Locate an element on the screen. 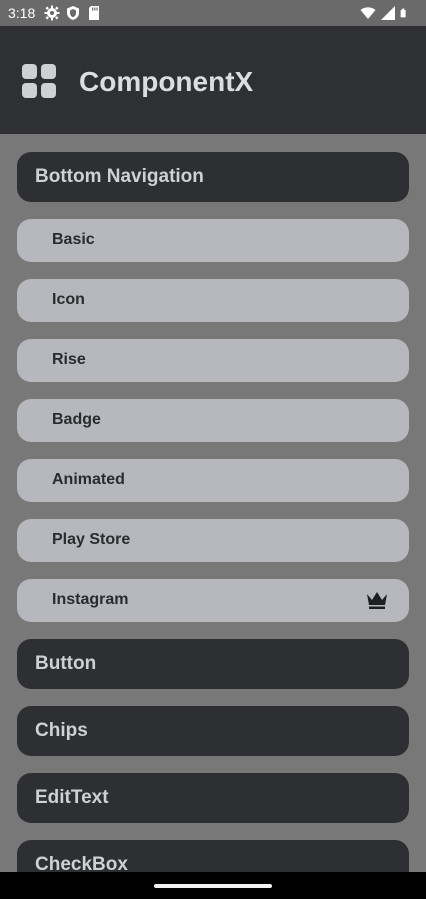  section-chips: Chips is located at coordinates (213, 731).